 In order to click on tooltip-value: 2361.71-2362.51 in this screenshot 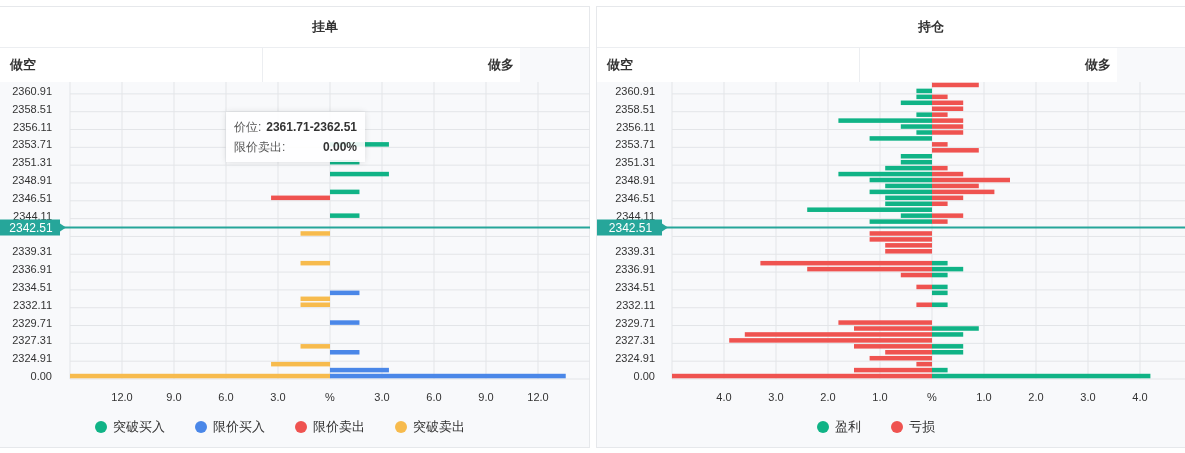, I will do `click(311, 127)`.